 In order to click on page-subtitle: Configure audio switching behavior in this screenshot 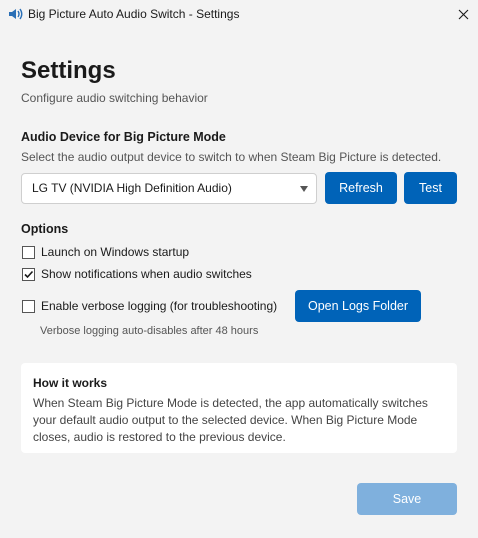, I will do `click(114, 98)`.